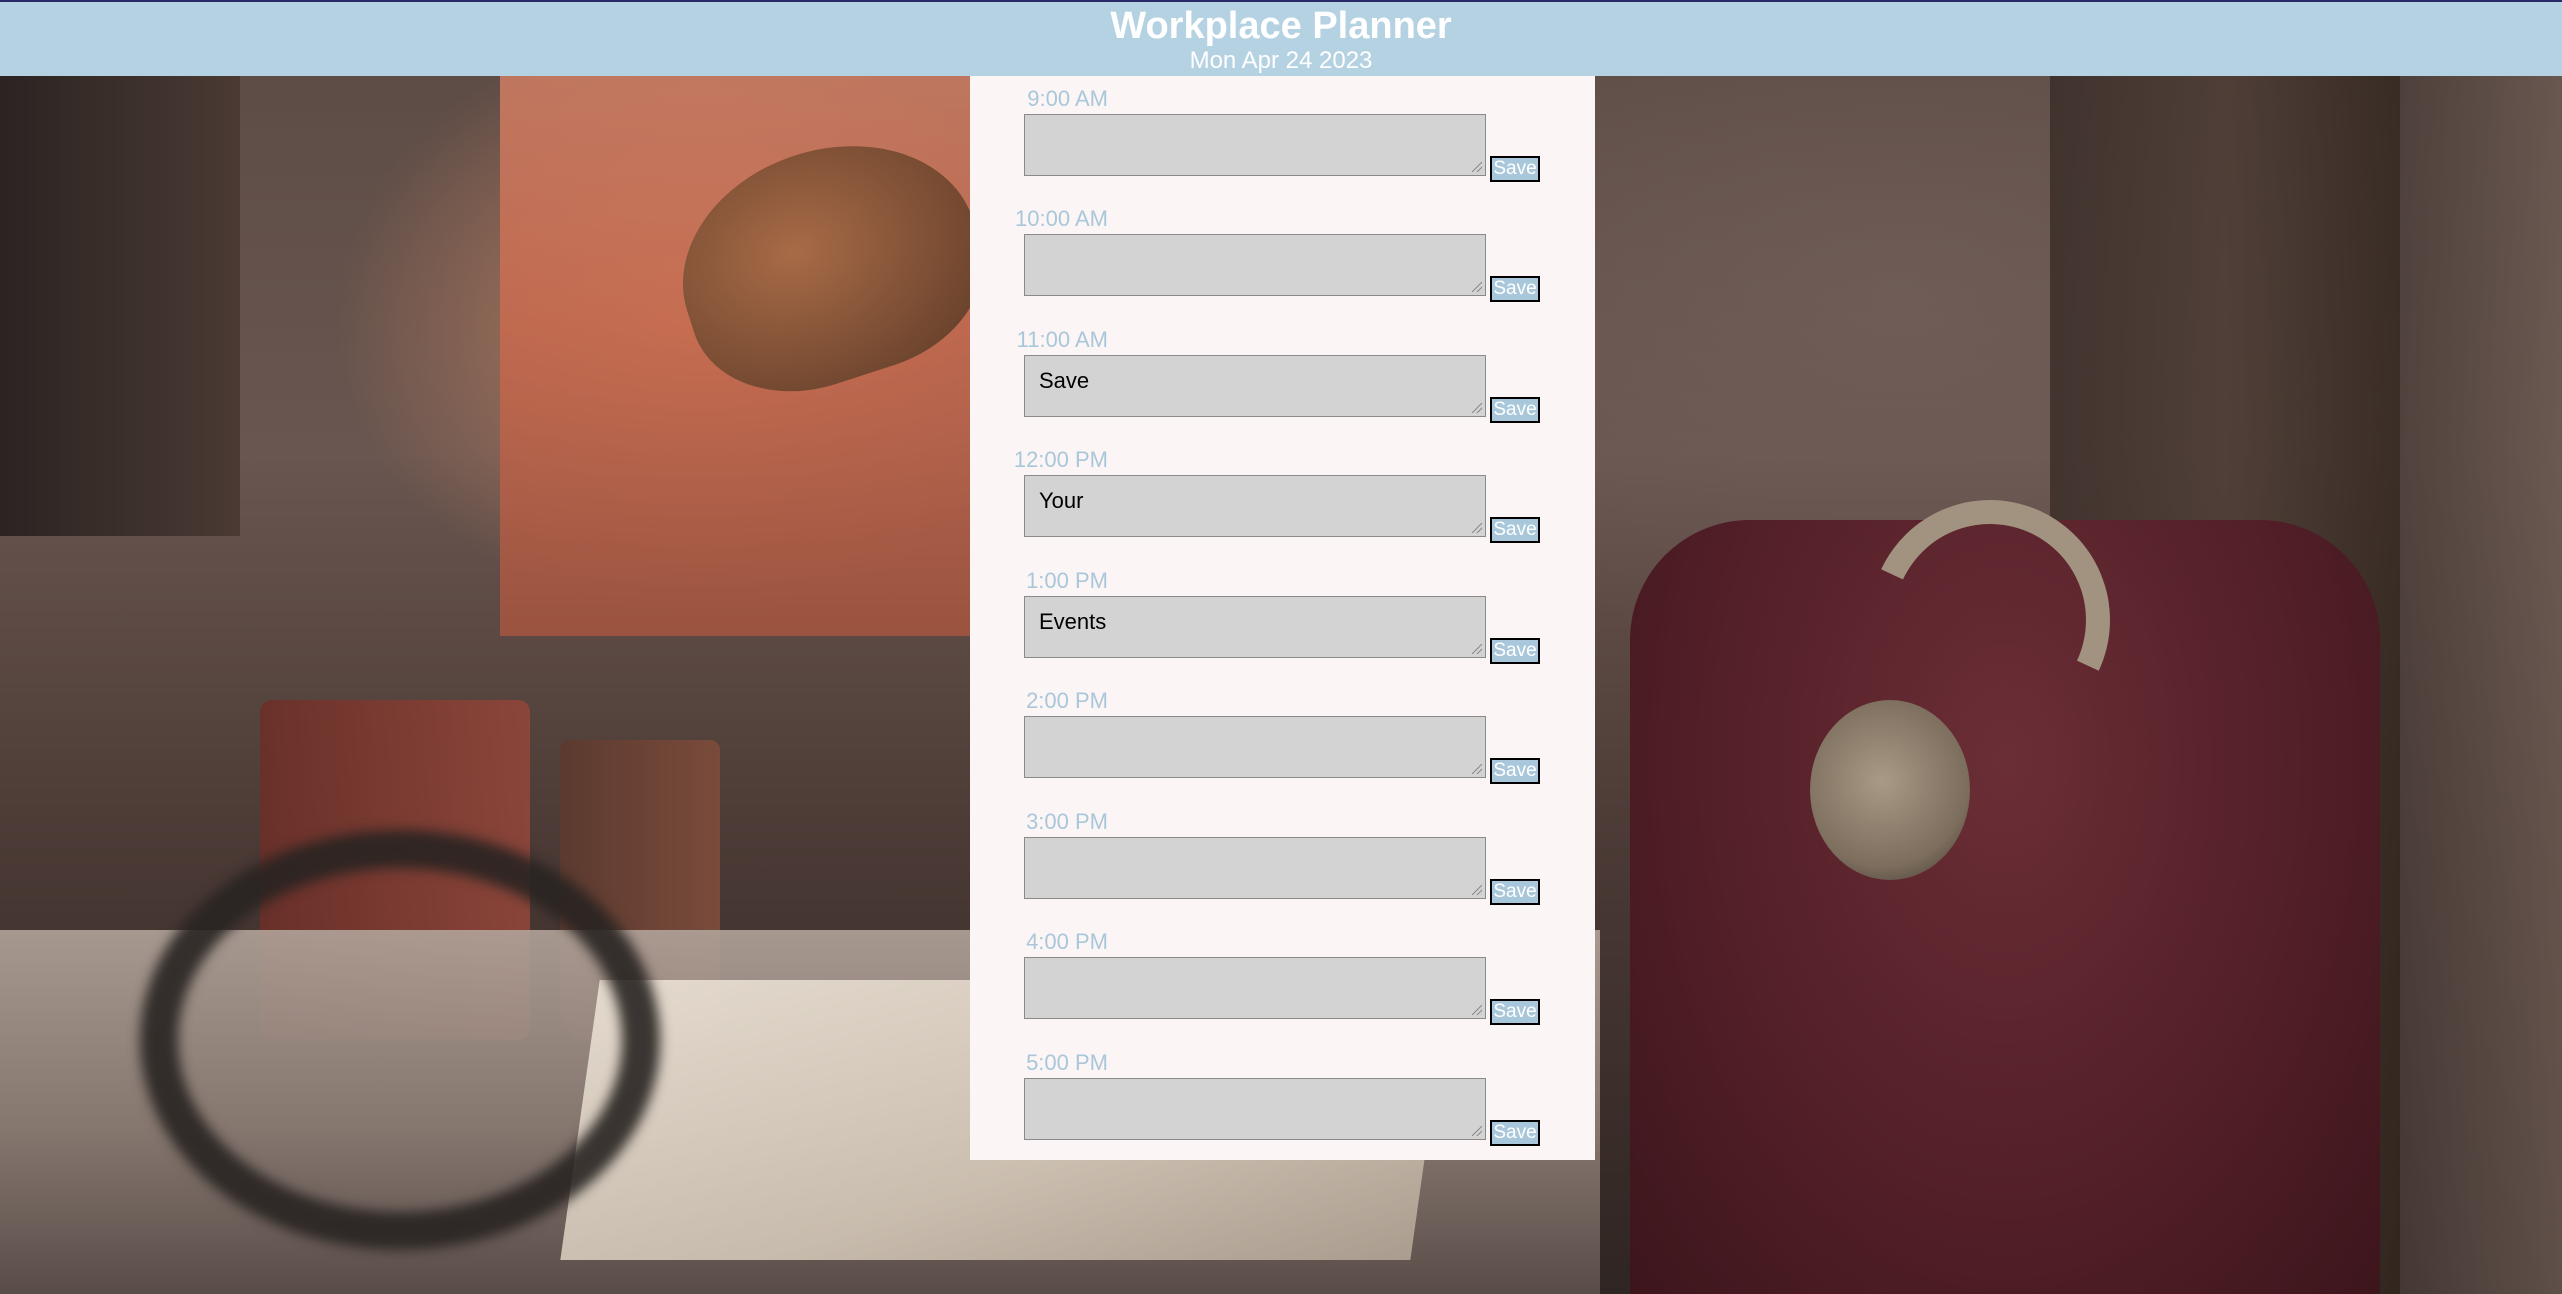 The height and width of the screenshot is (1294, 2562). Describe the element at coordinates (1062, 339) in the screenshot. I see `time-label: 11:00 AM` at that location.